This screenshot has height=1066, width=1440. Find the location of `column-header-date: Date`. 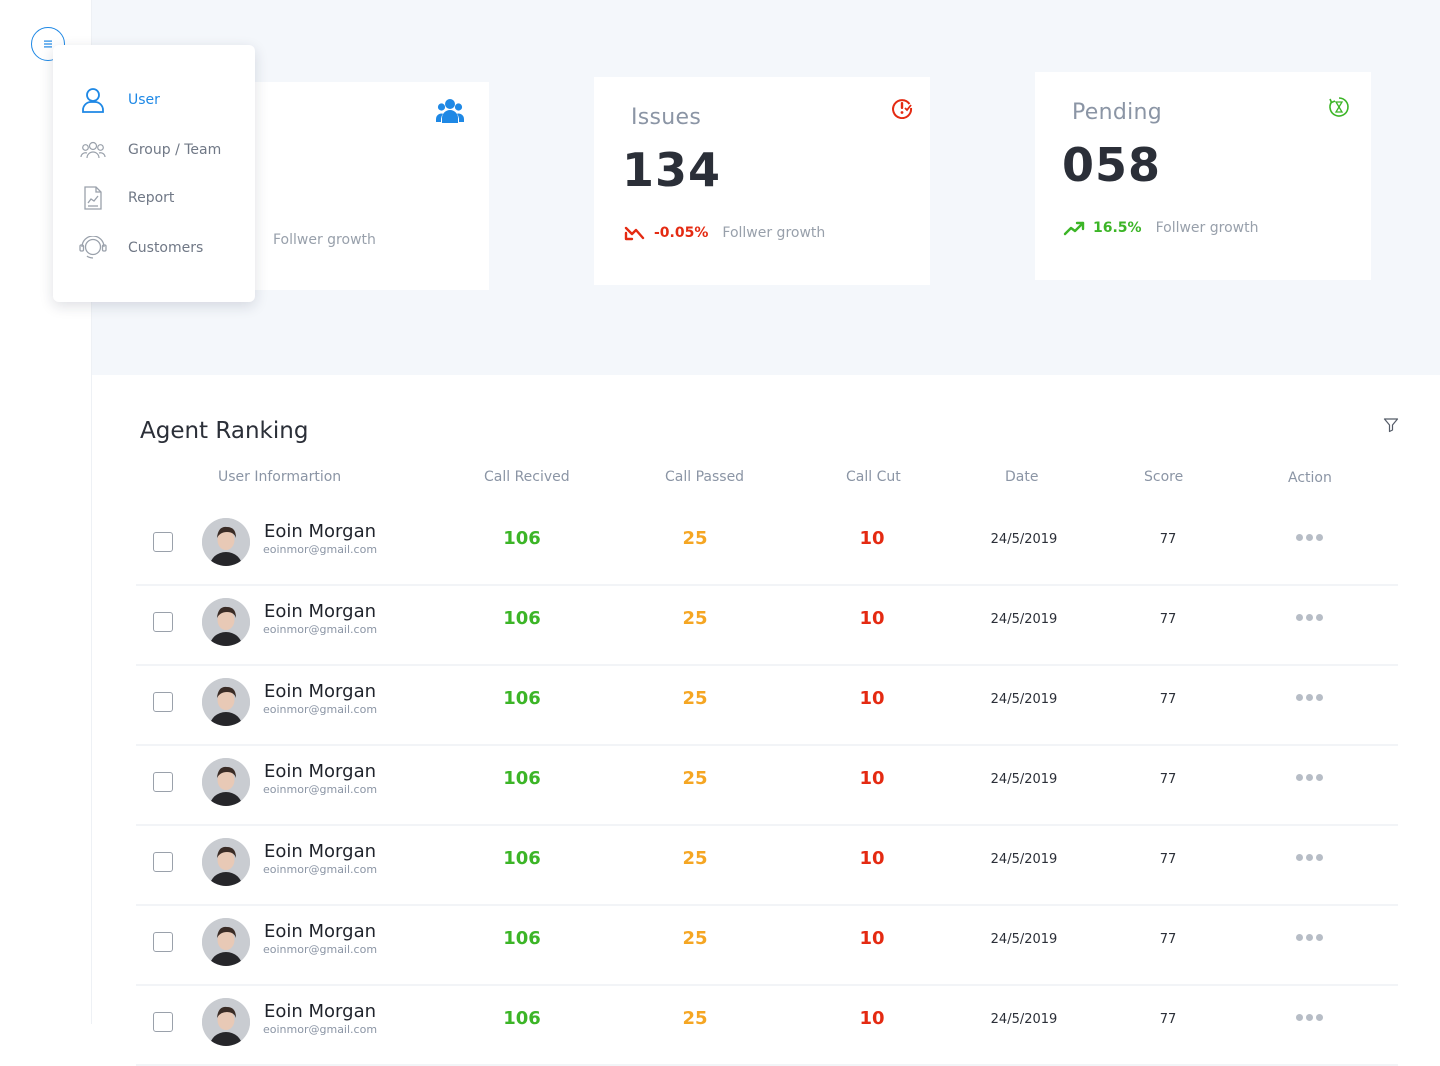

column-header-date: Date is located at coordinates (1021, 477).